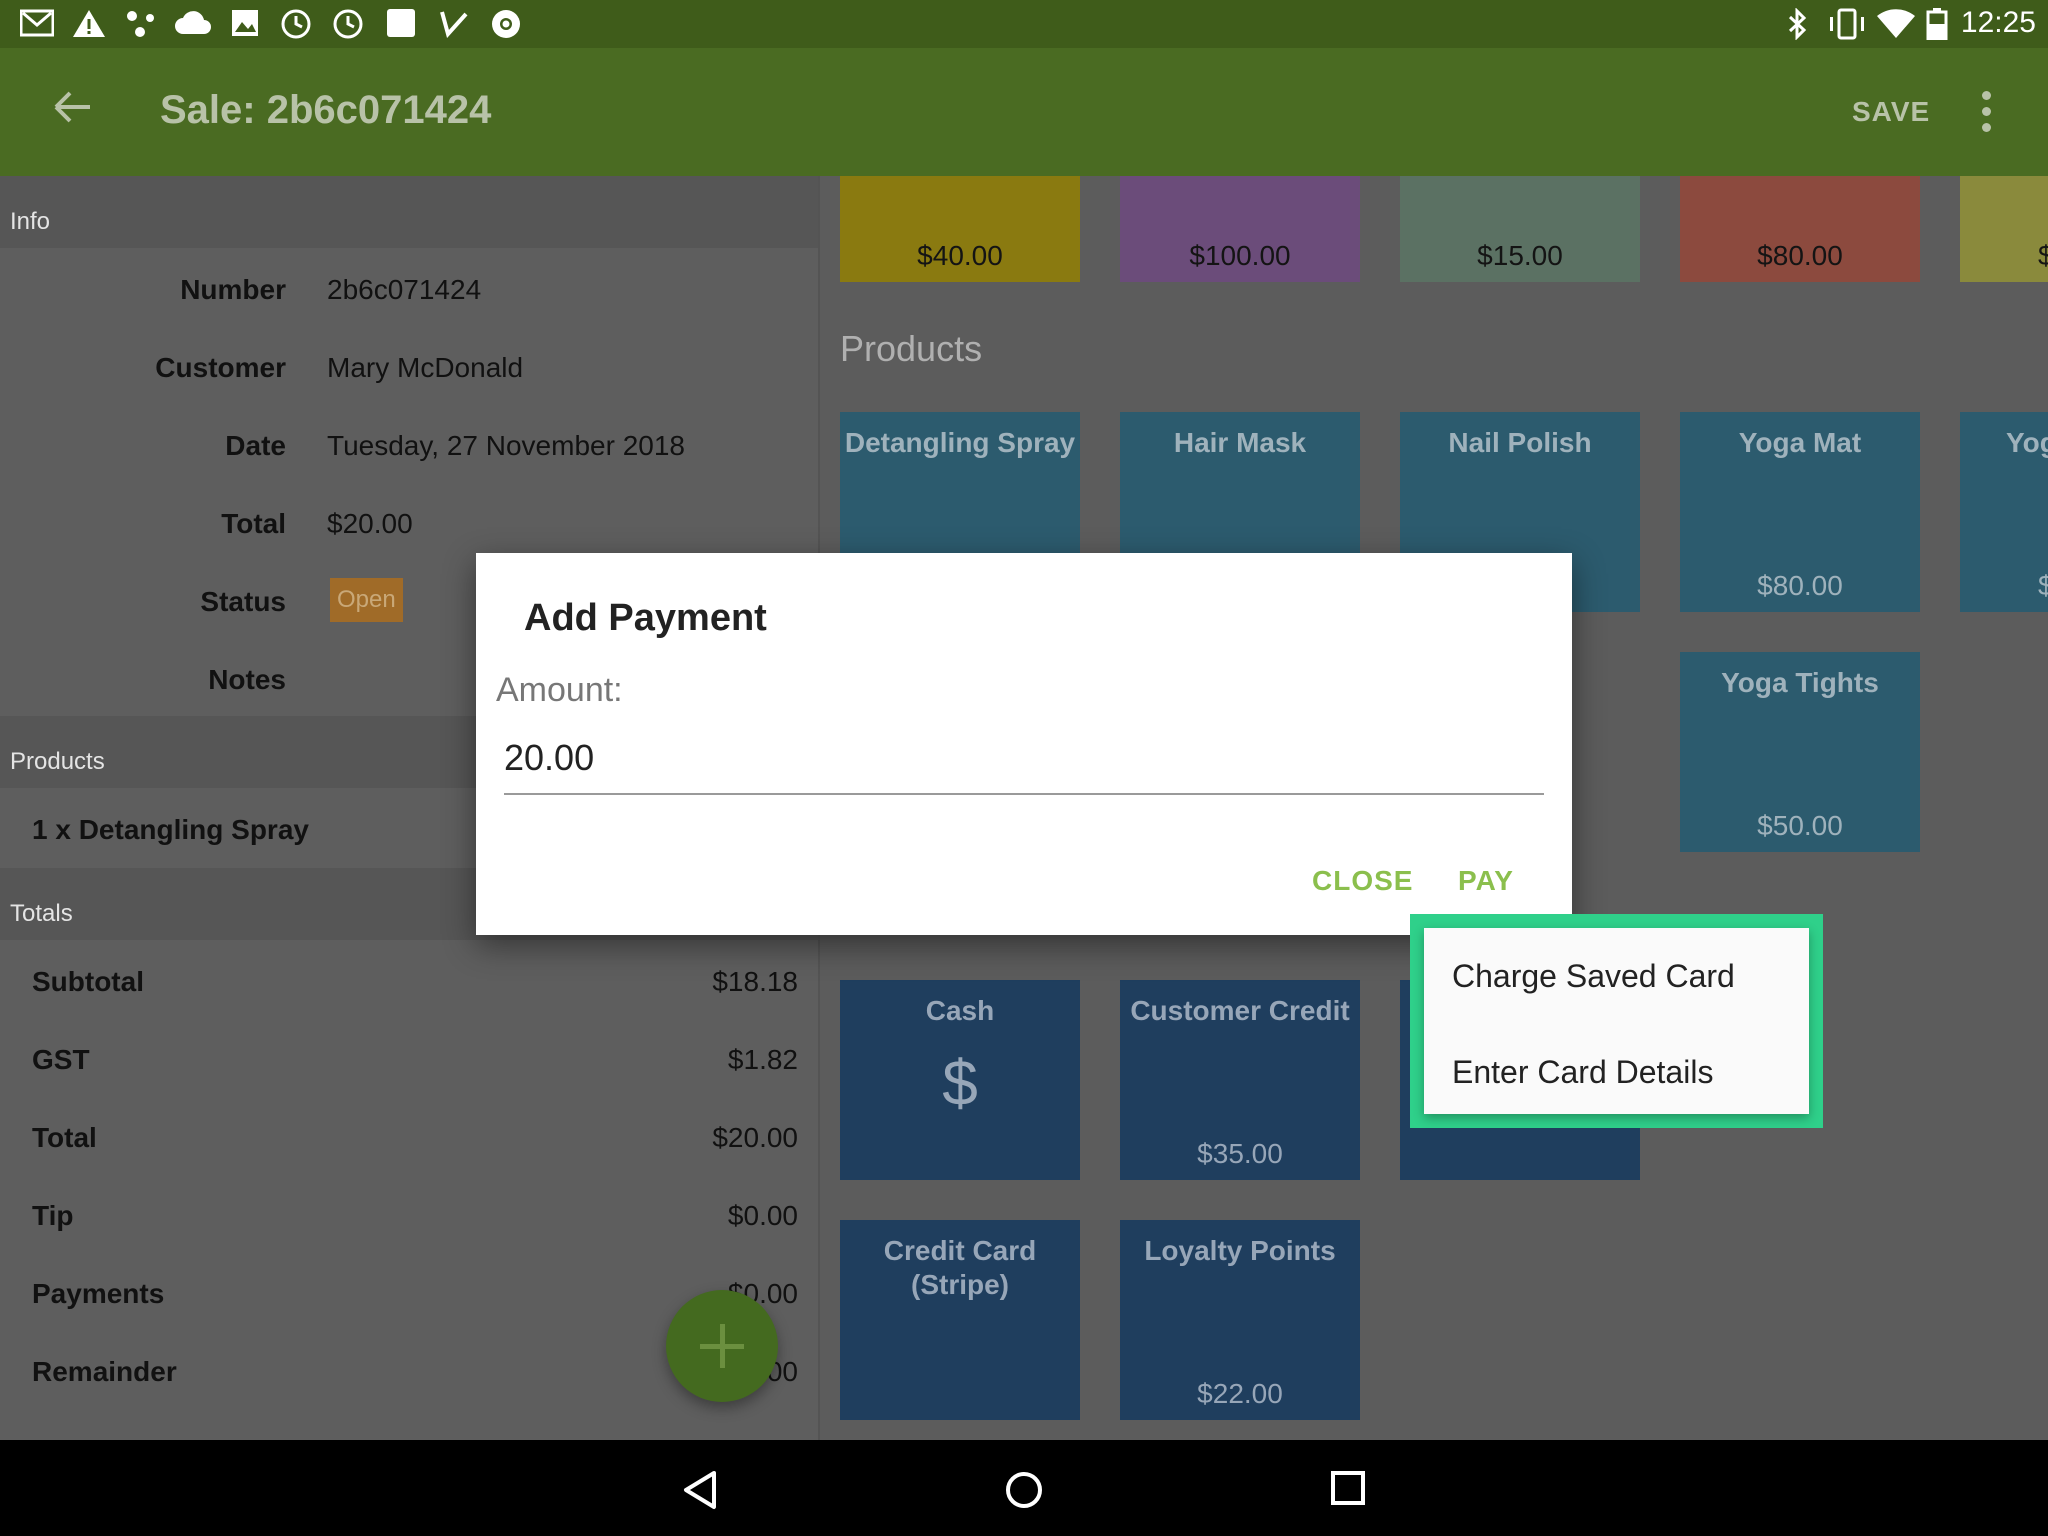 This screenshot has height=1536, width=2048. I want to click on tile-price: $50.00, so click(1800, 825).